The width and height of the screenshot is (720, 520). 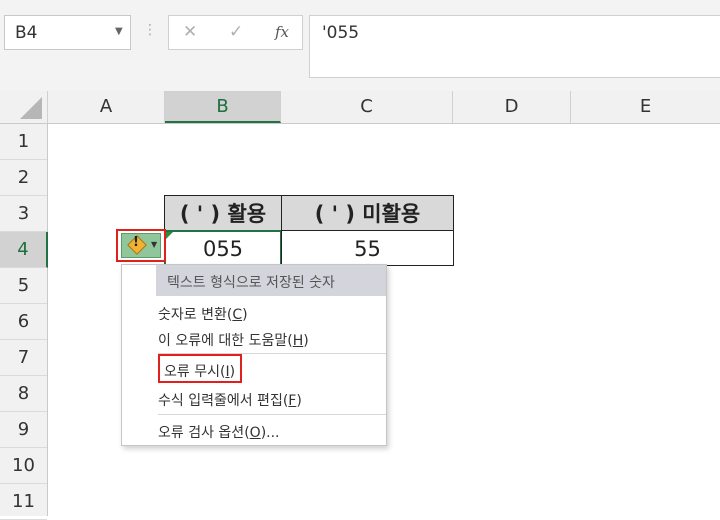 I want to click on cell-c4: 55, so click(x=367, y=248).